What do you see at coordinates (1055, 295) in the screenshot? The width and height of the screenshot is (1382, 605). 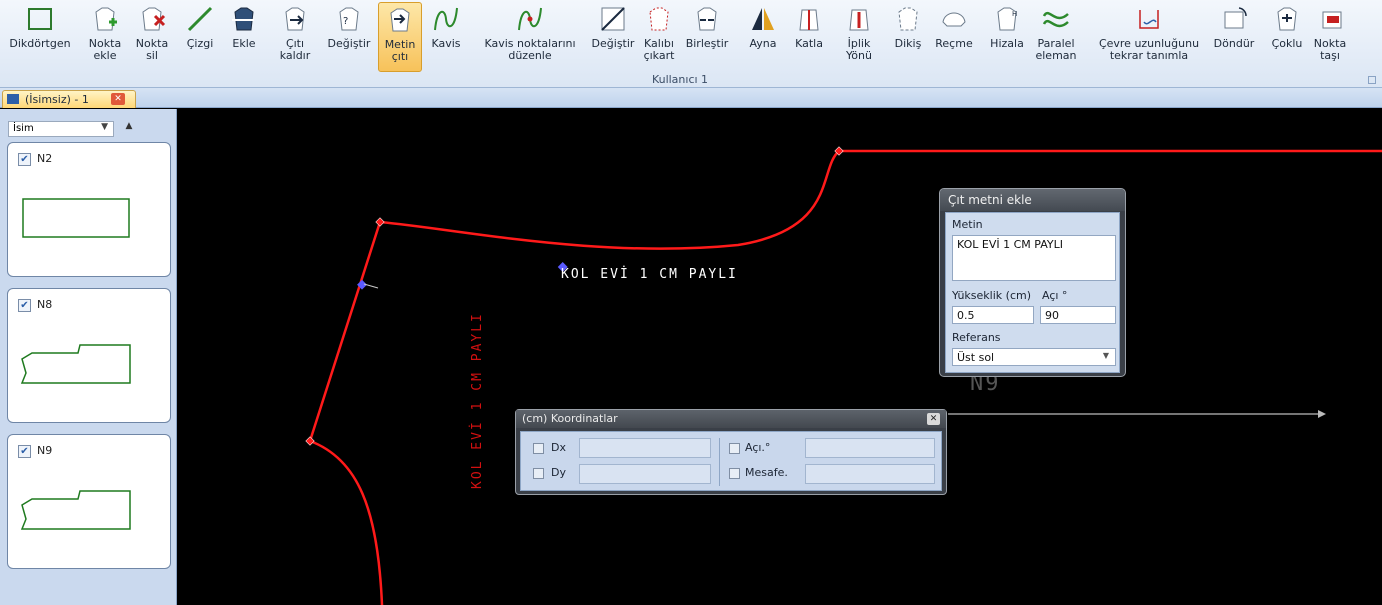 I see `angle-label: Açı °` at bounding box center [1055, 295].